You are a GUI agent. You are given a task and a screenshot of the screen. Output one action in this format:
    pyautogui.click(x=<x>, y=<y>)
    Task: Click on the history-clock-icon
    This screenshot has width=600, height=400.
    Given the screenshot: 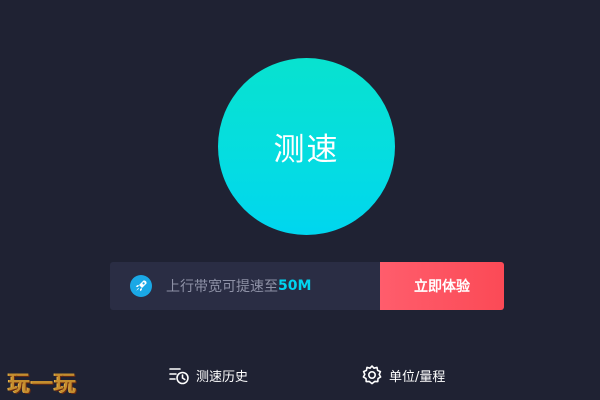 What is the action you would take?
    pyautogui.click(x=179, y=375)
    